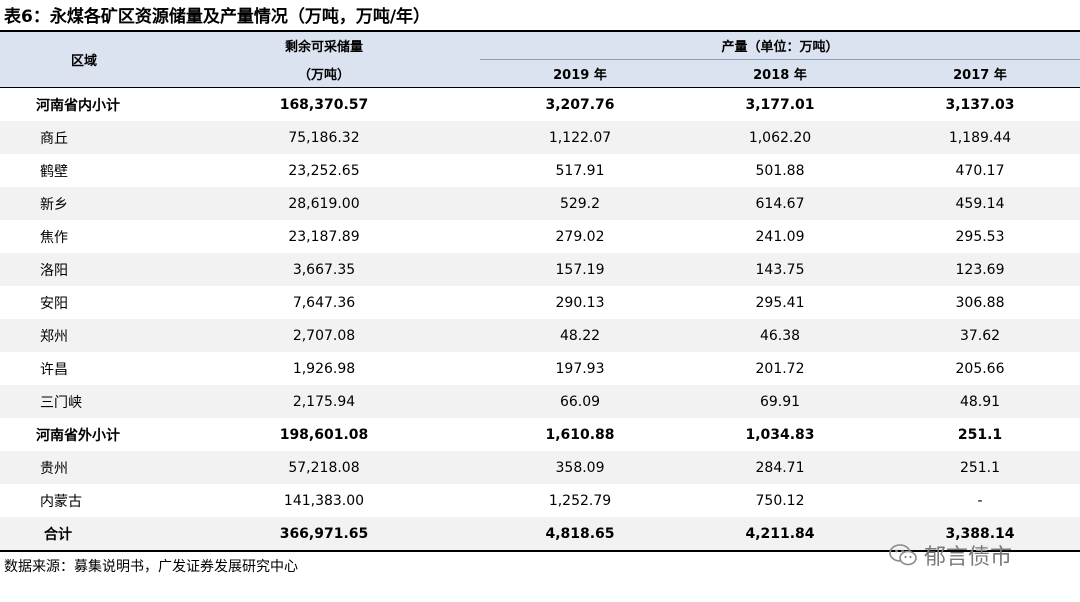 This screenshot has width=1080, height=602. Describe the element at coordinates (217, 17) in the screenshot. I see `table-title: 表6：永煤各矿区资源储量及产量情况（万吨，万吨/年）` at that location.